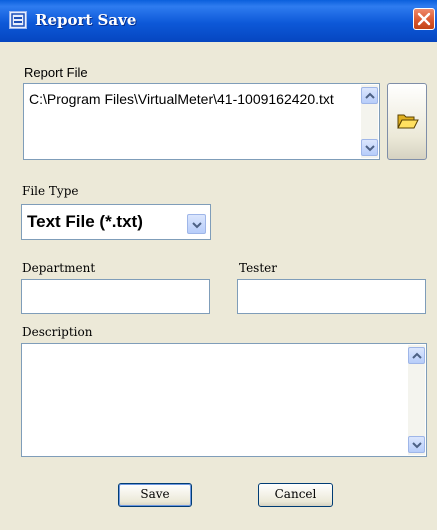  Describe the element at coordinates (258, 268) in the screenshot. I see `tester-label: Tester` at that location.